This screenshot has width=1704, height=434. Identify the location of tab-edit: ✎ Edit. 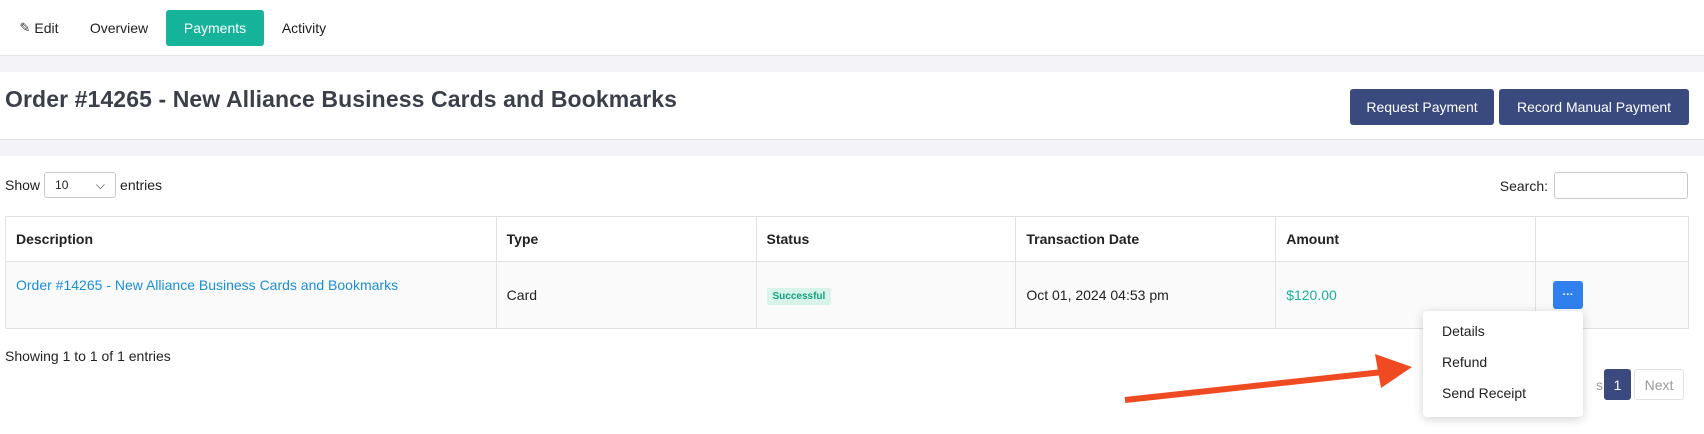
(39, 28).